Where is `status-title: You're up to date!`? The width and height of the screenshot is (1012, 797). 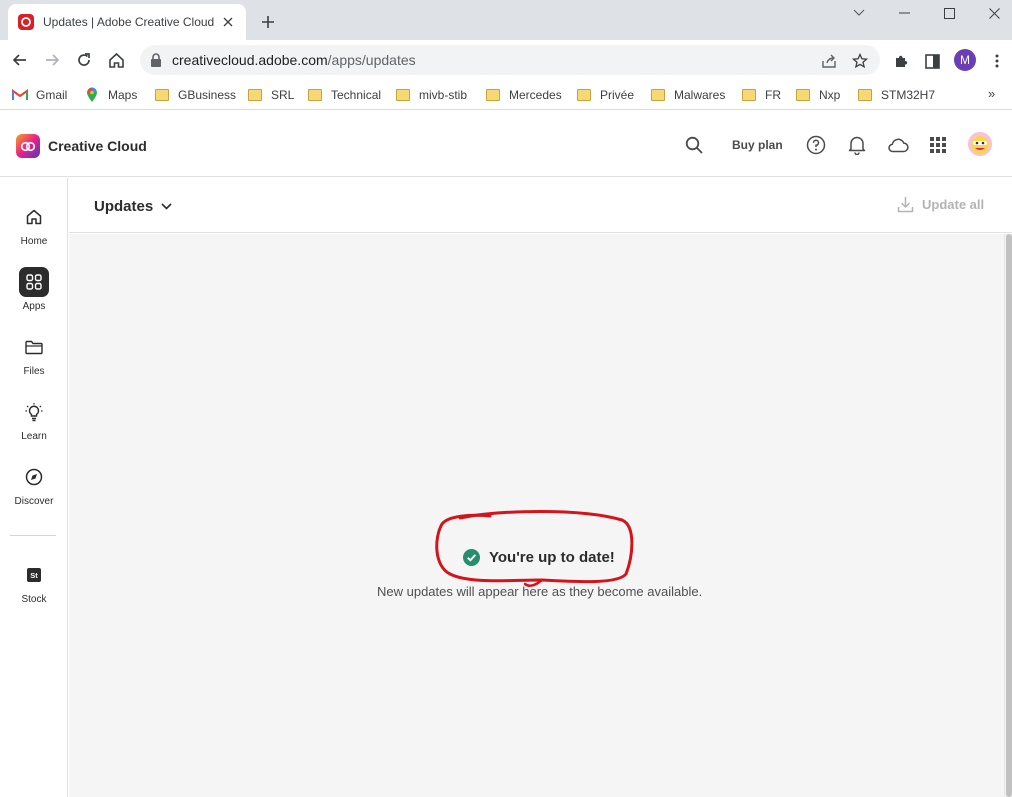 status-title: You're up to date! is located at coordinates (552, 557).